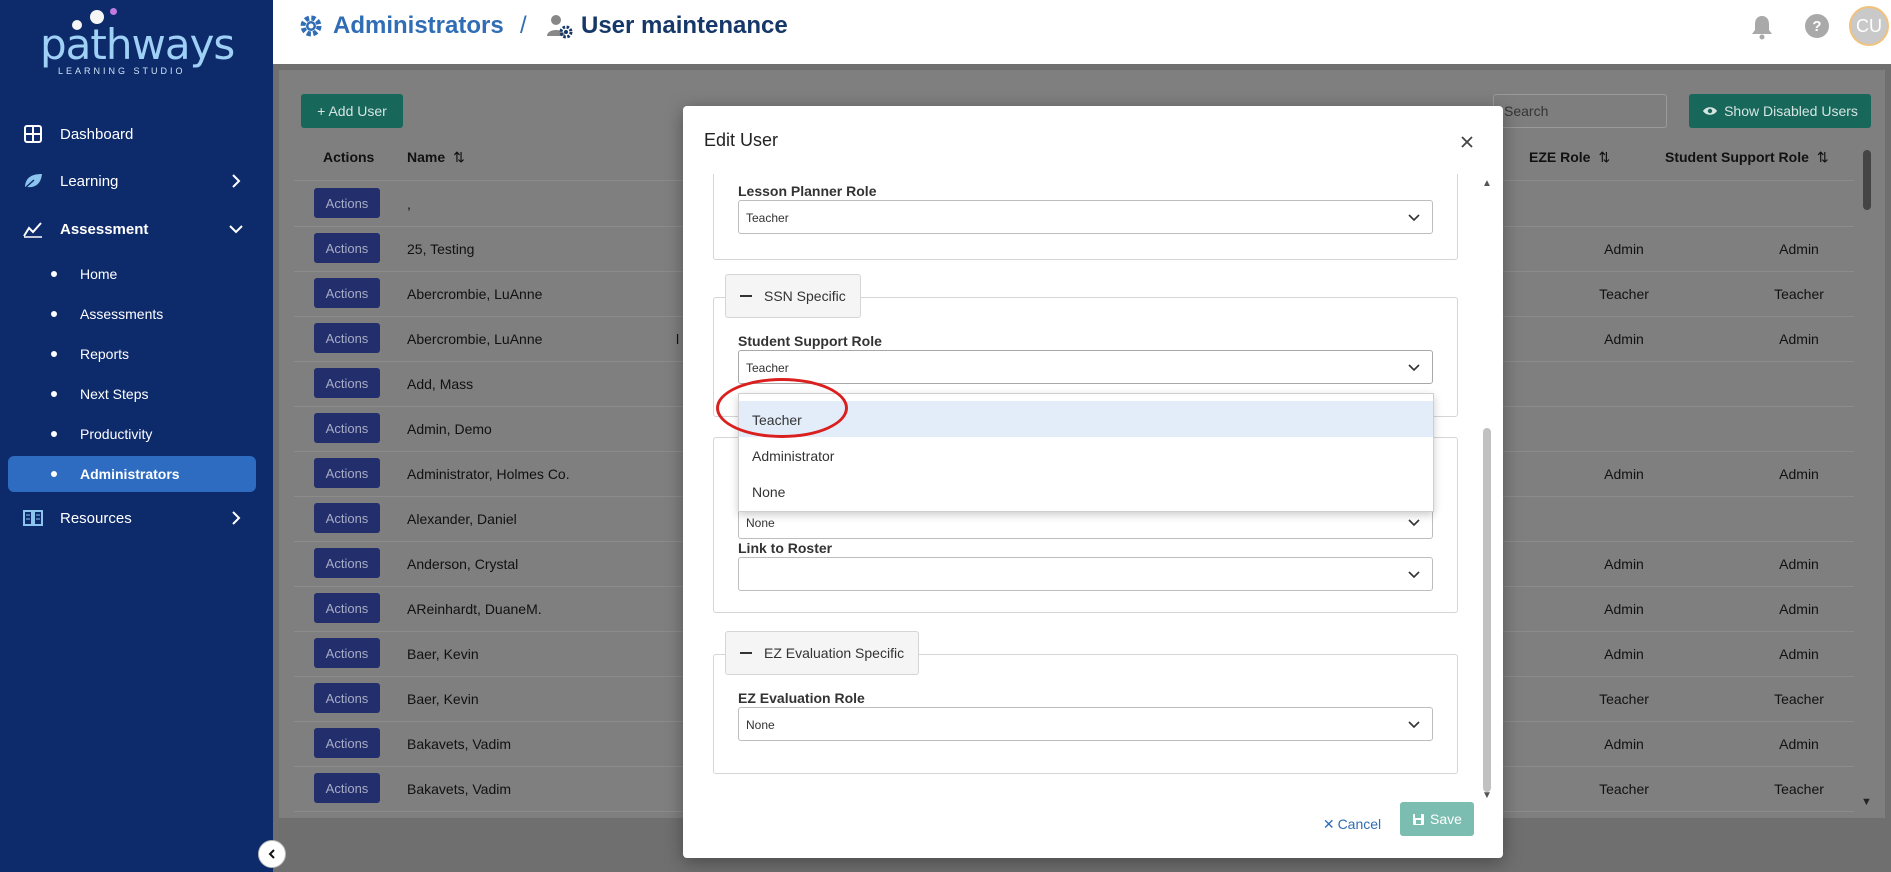 This screenshot has width=1891, height=872. What do you see at coordinates (441, 249) in the screenshot?
I see `row-name-cell: 25, Testing` at bounding box center [441, 249].